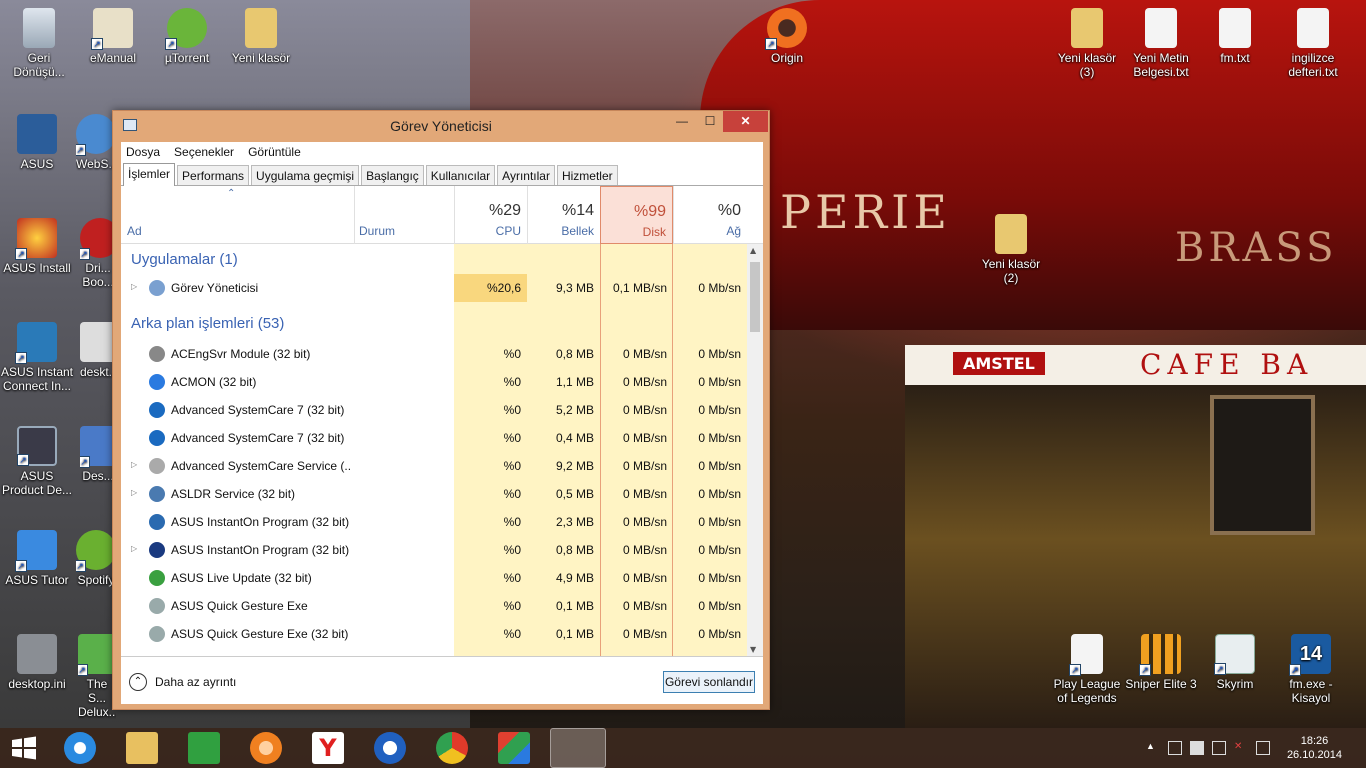  I want to click on yandex-icon: Y, so click(328, 748).